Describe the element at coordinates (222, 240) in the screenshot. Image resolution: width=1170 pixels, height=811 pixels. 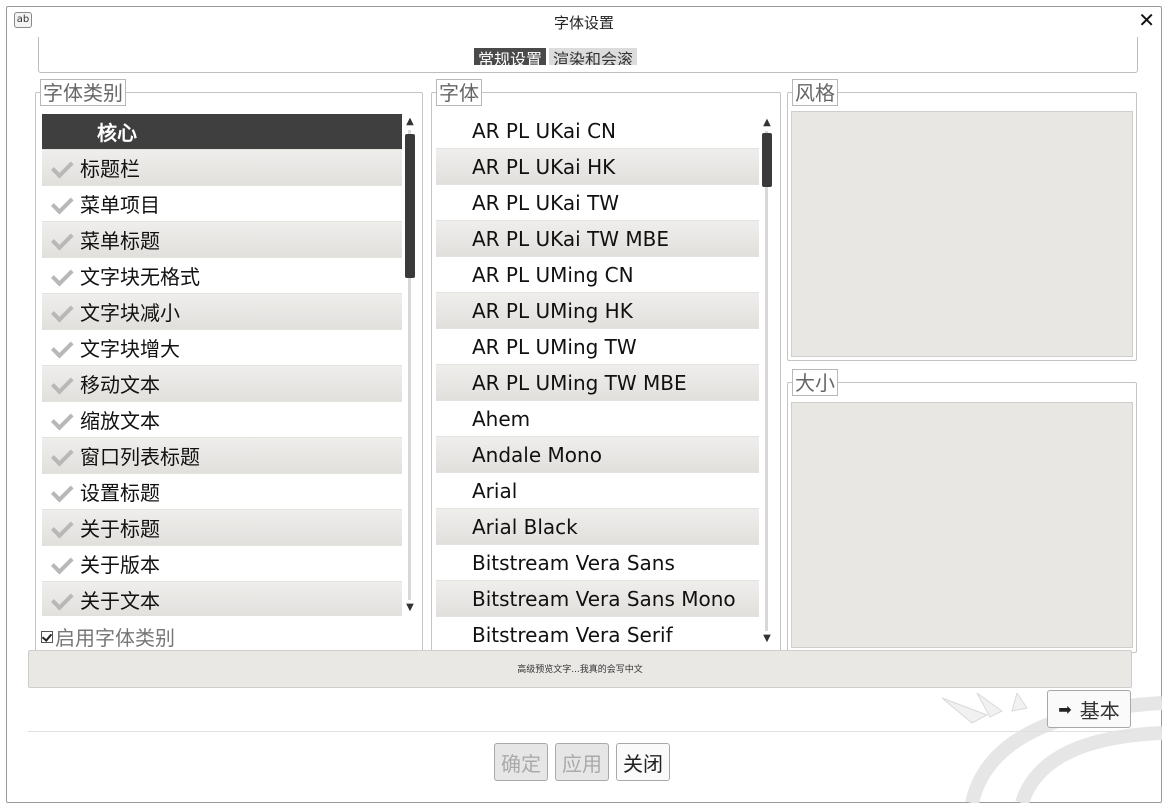
I see `category-item: 菜单标题` at that location.